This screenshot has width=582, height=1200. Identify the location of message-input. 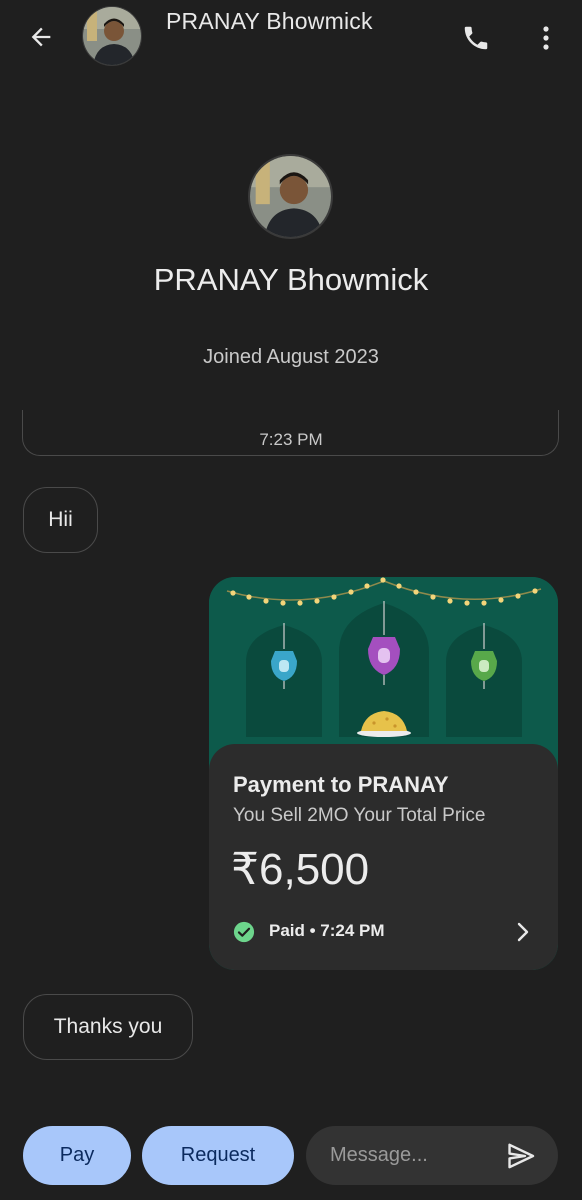
(415, 1155).